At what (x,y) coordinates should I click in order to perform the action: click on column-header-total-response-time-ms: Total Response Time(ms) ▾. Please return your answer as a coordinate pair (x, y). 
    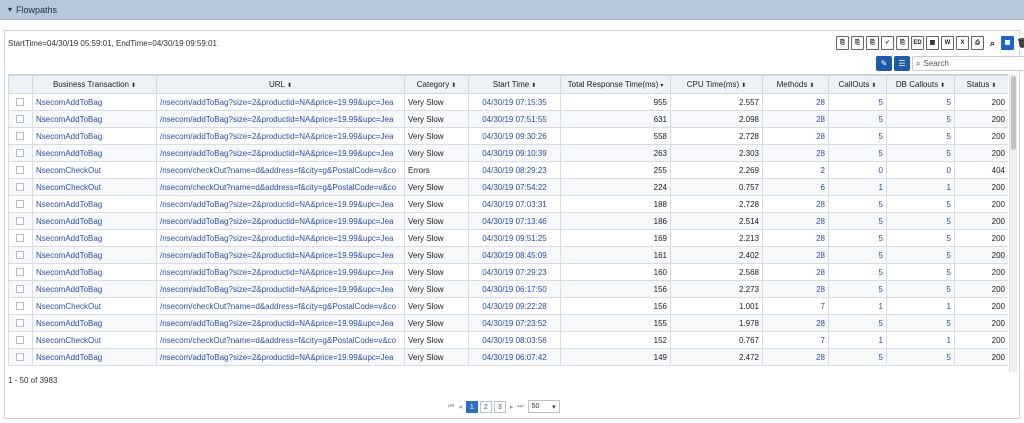
    Looking at the image, I should click on (615, 84).